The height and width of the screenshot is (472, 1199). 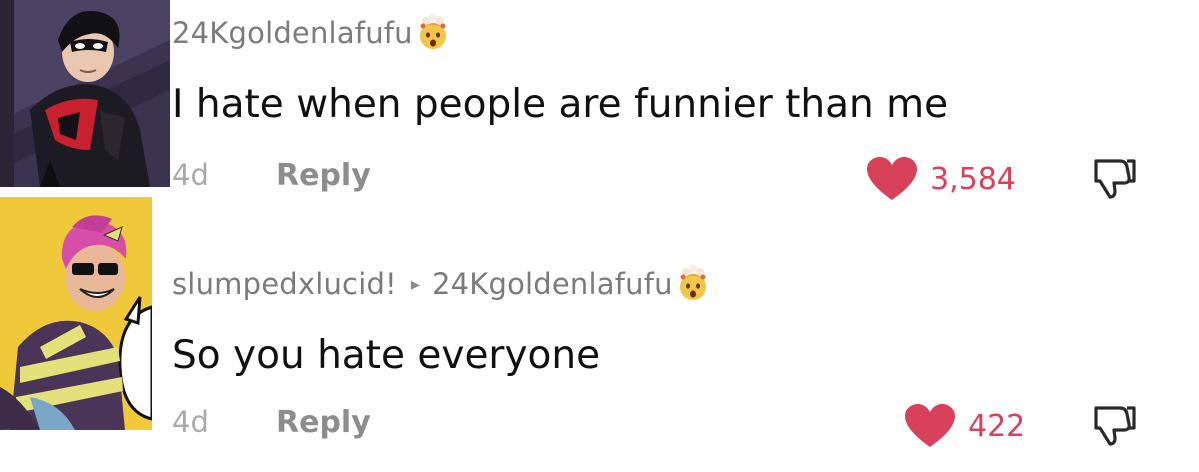 I want to click on like-button: 3,584, so click(x=941, y=179).